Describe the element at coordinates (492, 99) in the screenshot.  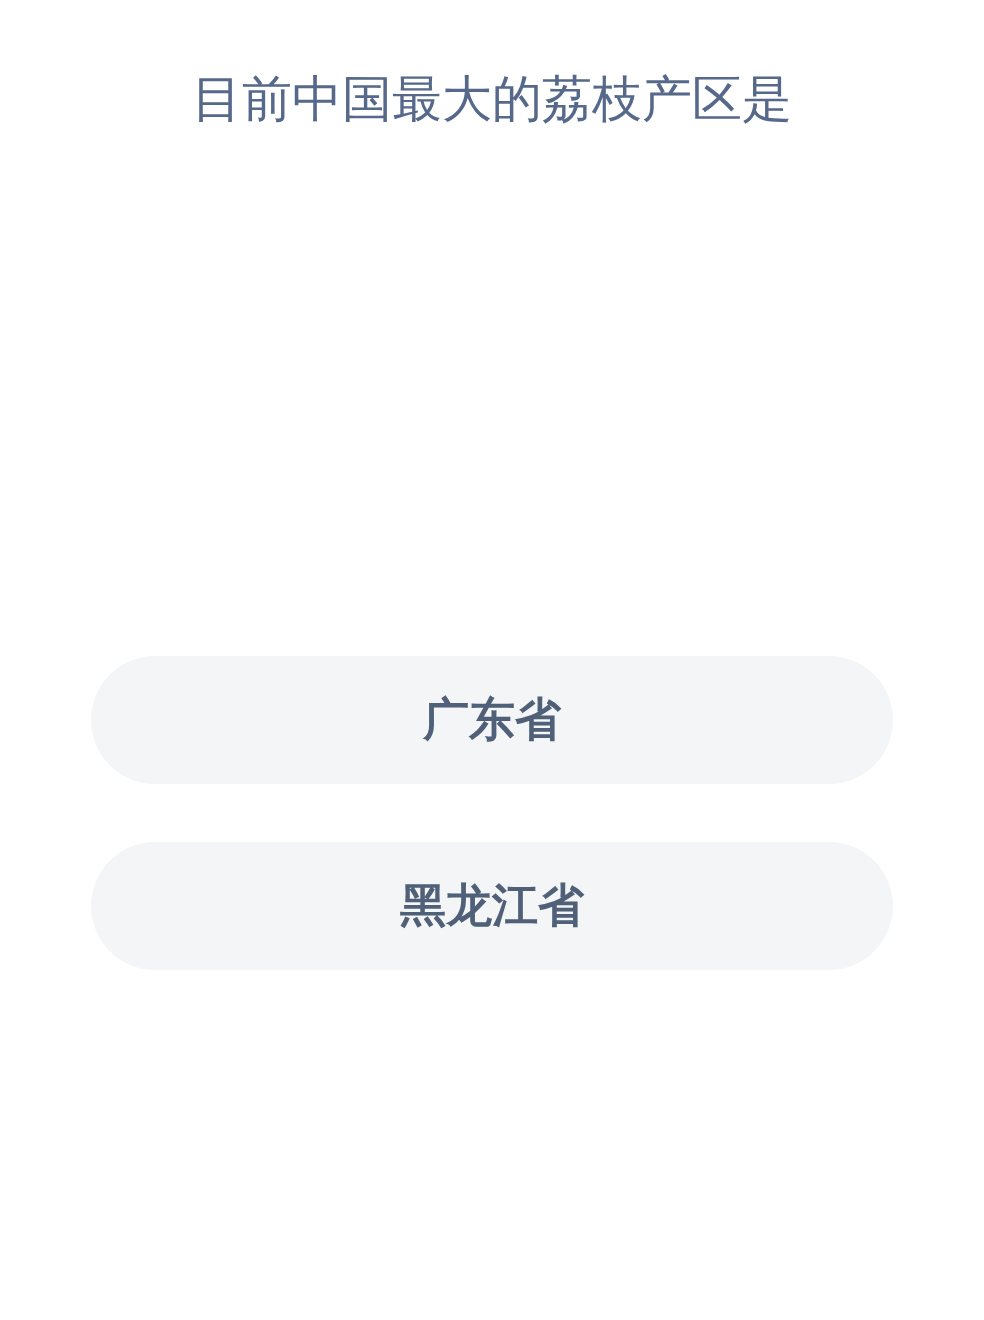
I see `question-text: 目前中国最大的荔枝产区是` at that location.